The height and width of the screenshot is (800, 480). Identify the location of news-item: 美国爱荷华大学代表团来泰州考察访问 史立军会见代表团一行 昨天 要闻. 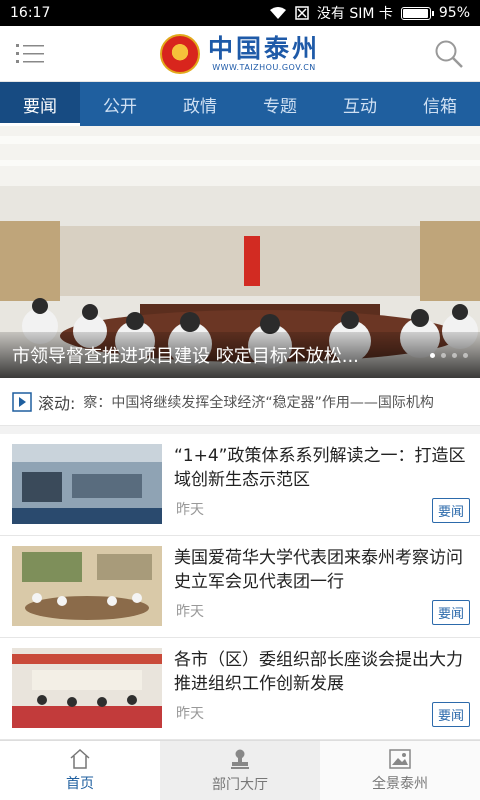
(240, 587).